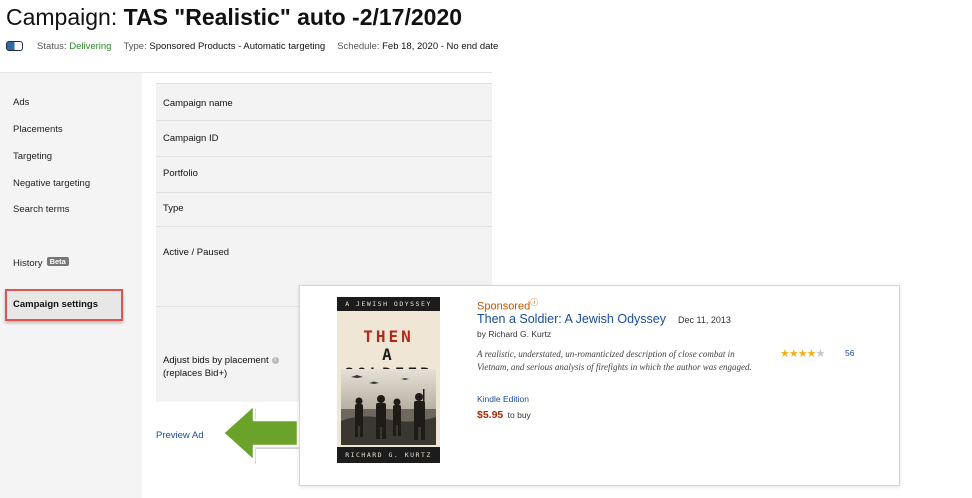  What do you see at coordinates (324, 138) in the screenshot?
I see `settings-row-campaign-id: Campaign ID` at bounding box center [324, 138].